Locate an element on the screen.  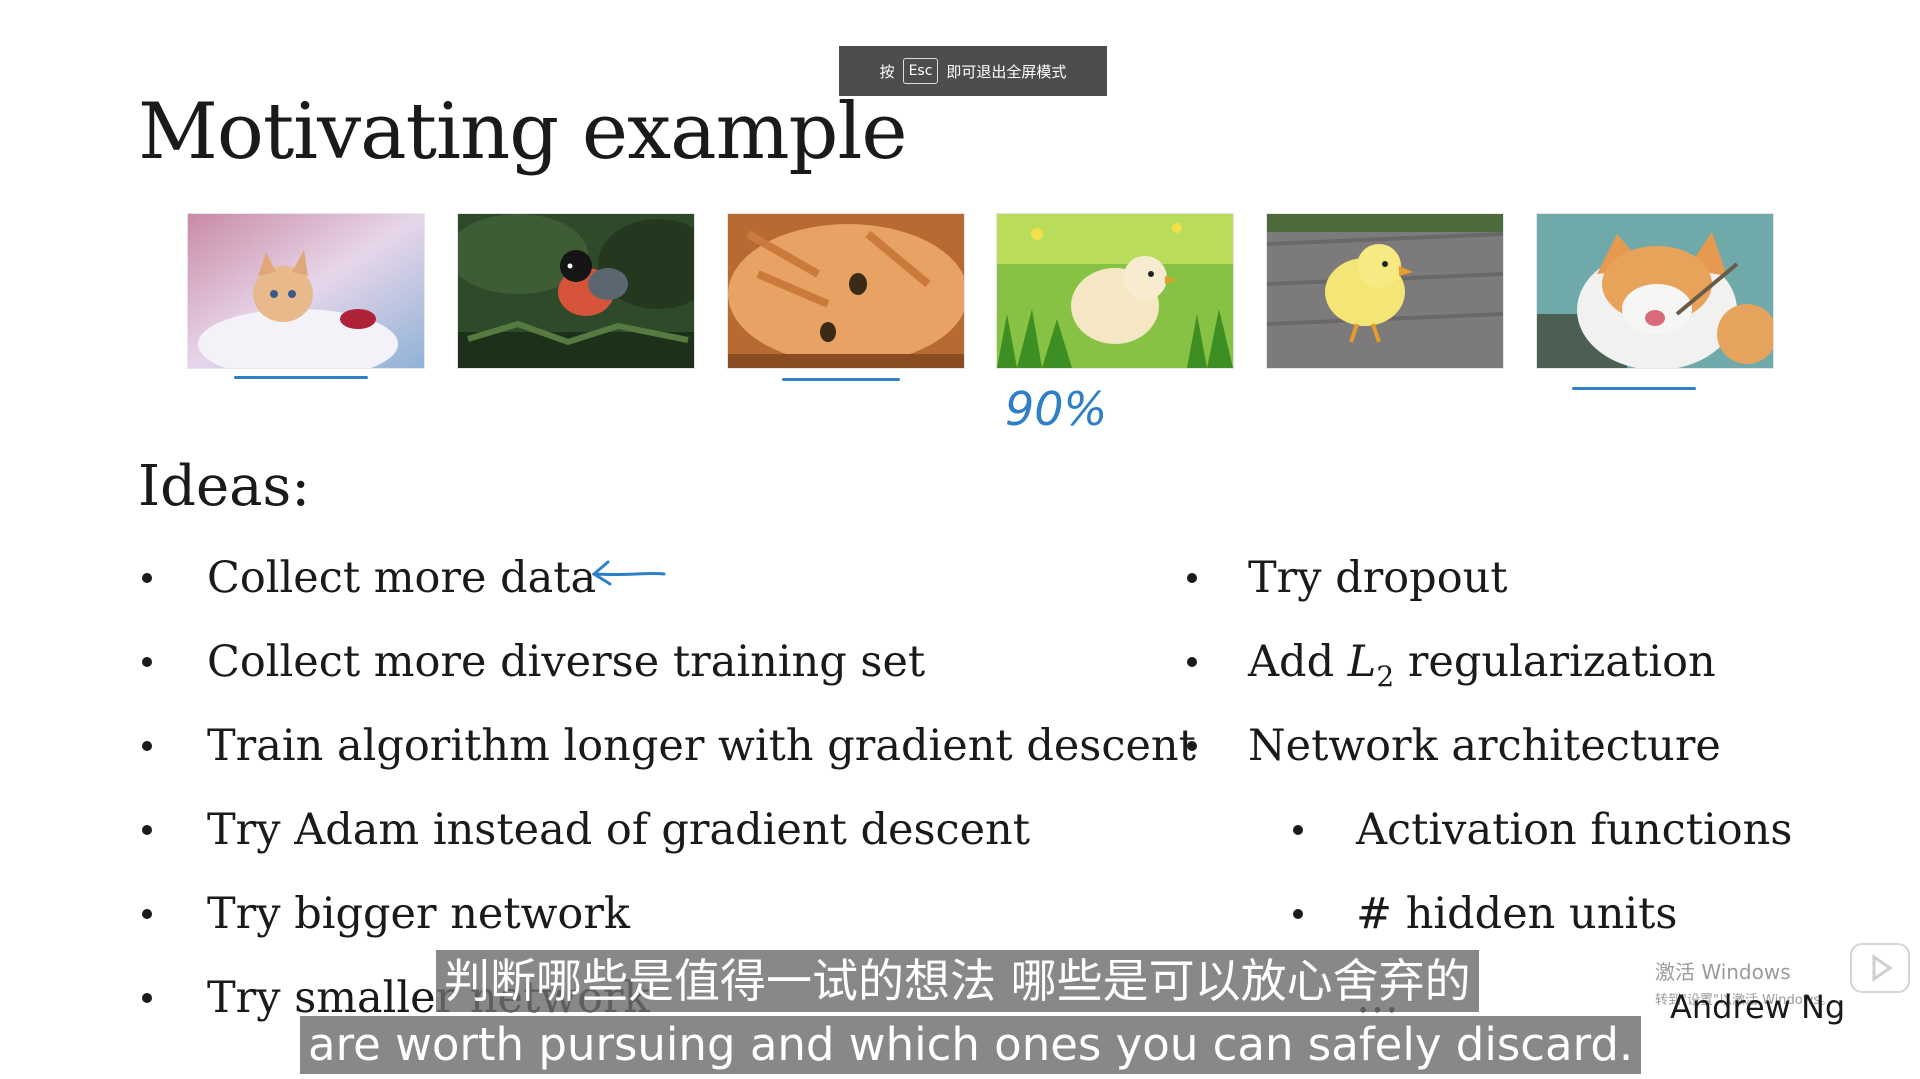
bird-image is located at coordinates (576, 291).